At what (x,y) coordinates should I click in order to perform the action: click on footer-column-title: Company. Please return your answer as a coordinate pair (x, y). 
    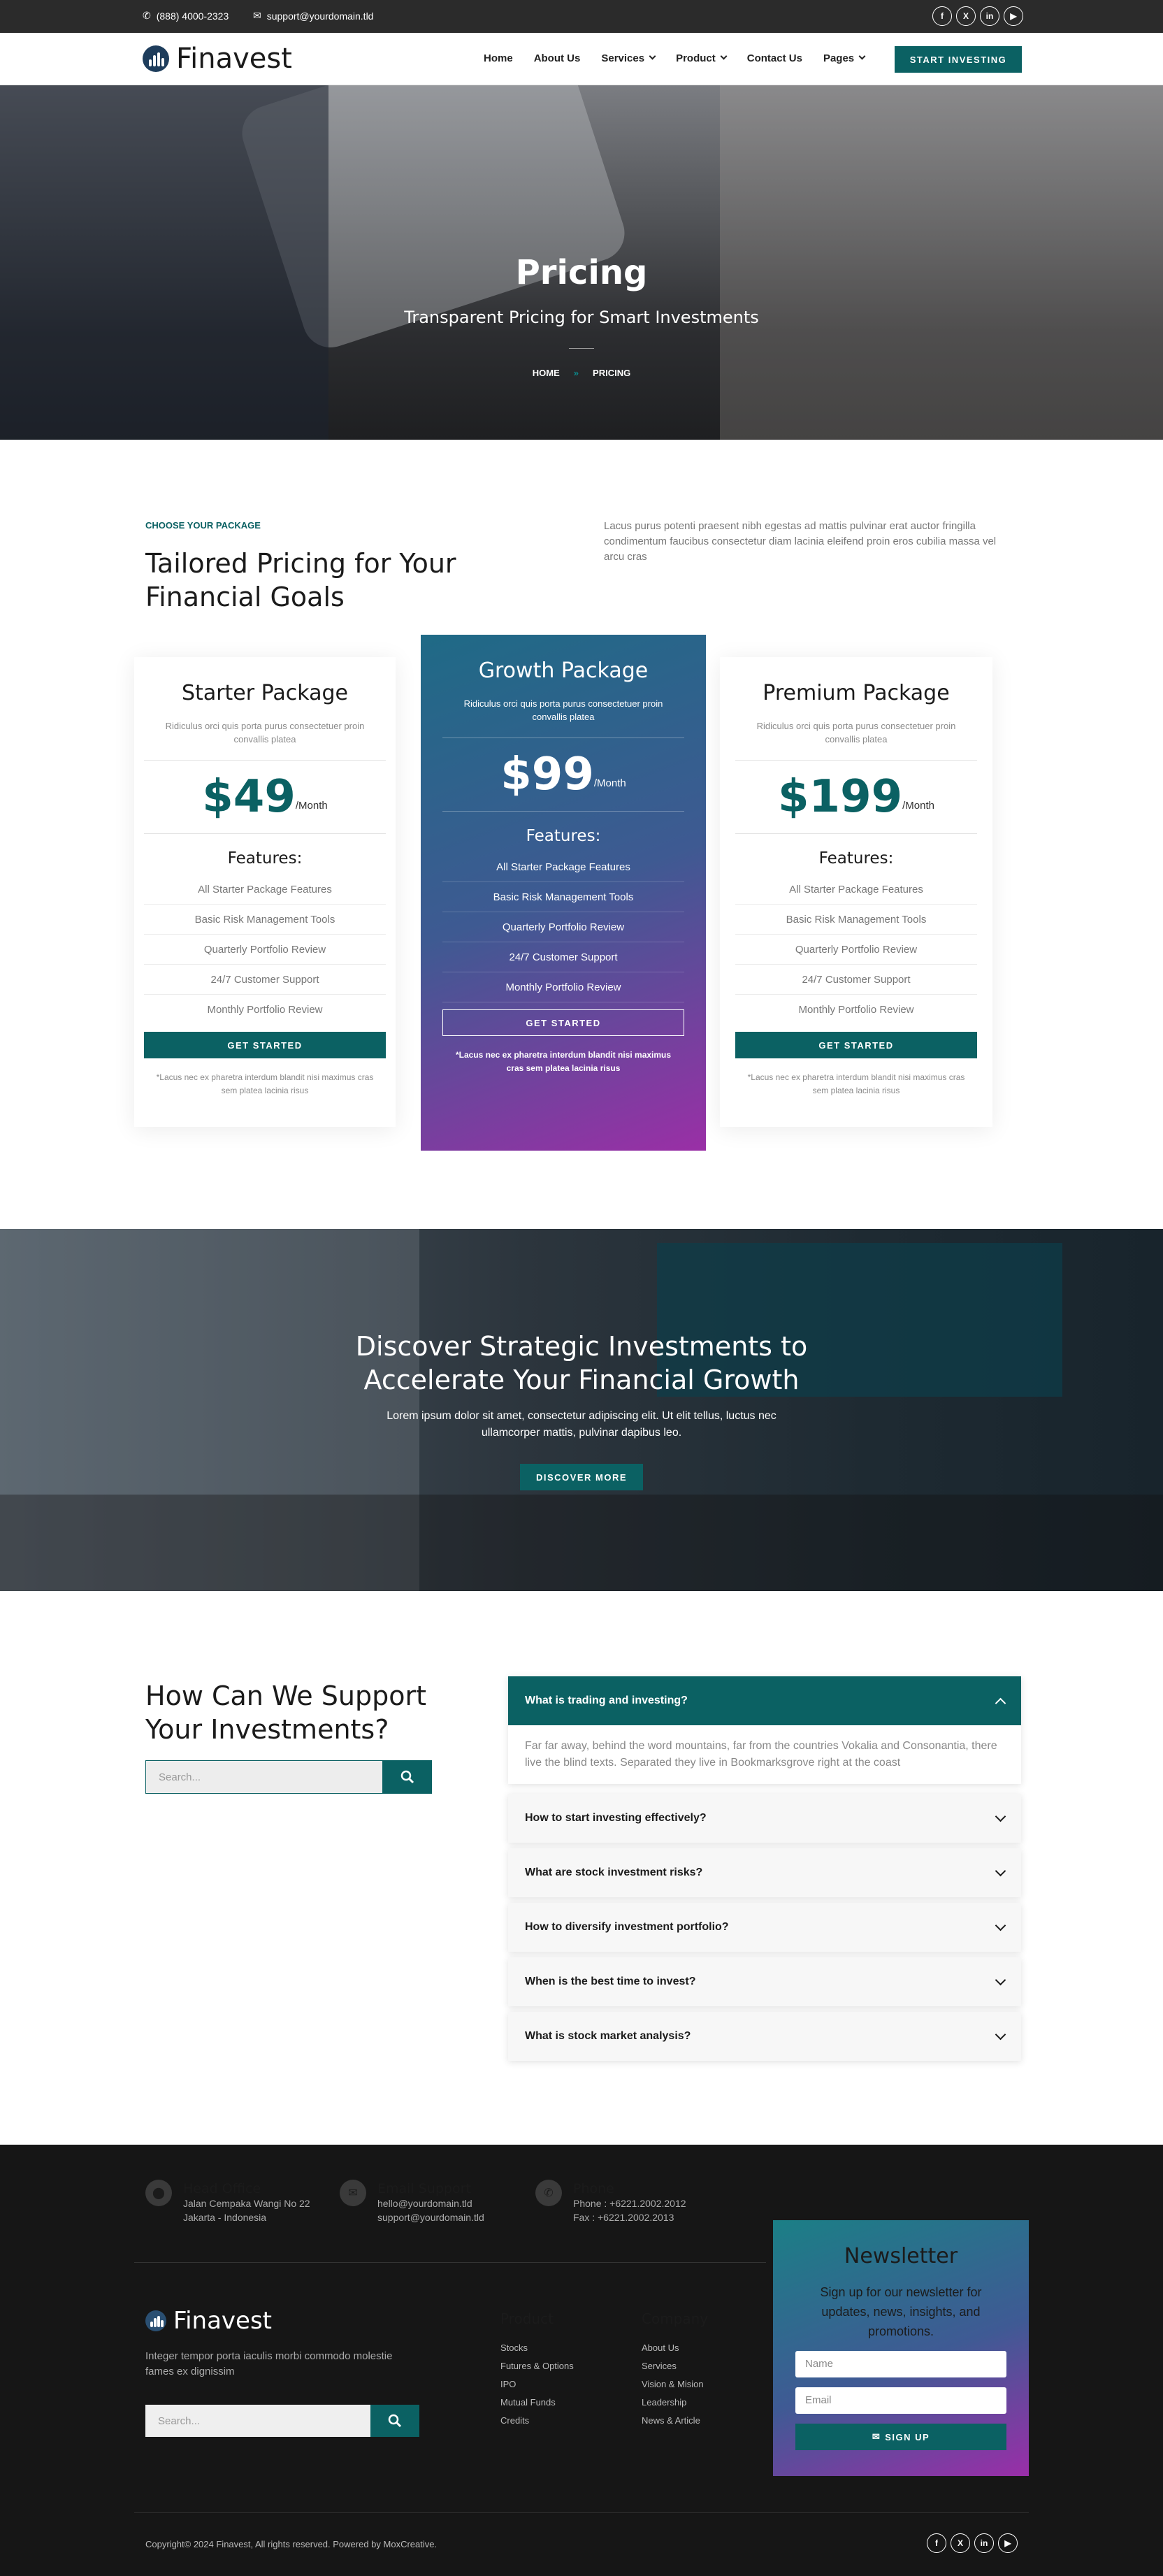
    Looking at the image, I should click on (675, 2318).